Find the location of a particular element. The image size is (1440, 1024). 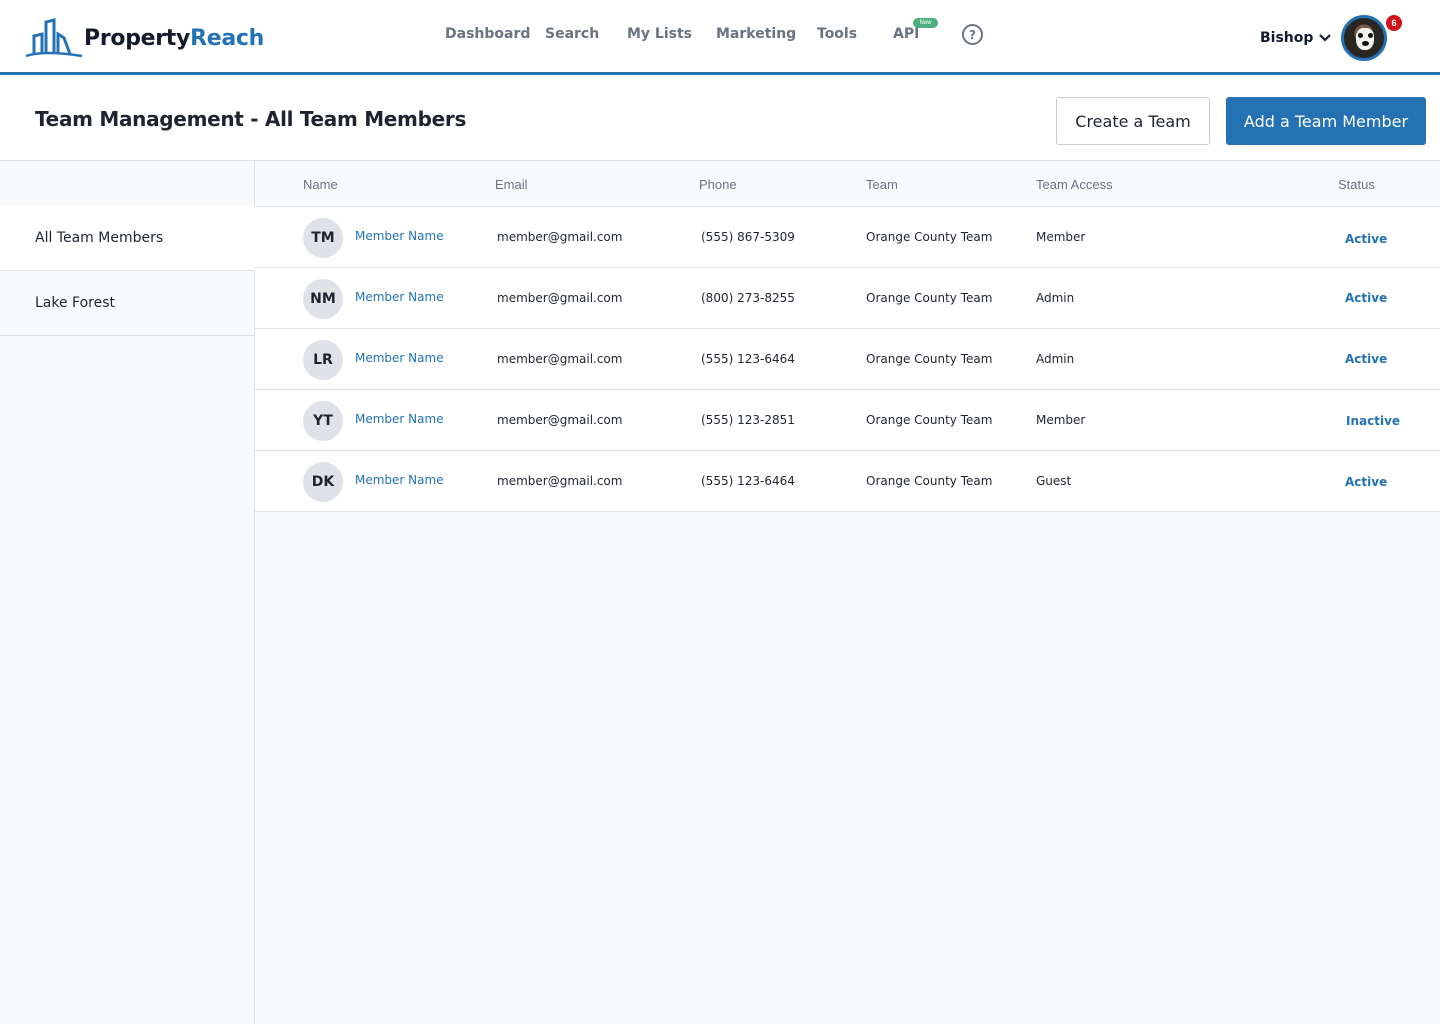

nav-marketing: Marketing is located at coordinates (756, 34).